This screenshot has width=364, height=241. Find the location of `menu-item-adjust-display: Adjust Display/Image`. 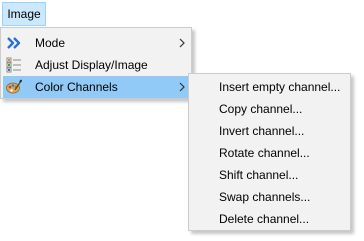

menu-item-adjust-display: Adjust Display/Image is located at coordinates (96, 65).